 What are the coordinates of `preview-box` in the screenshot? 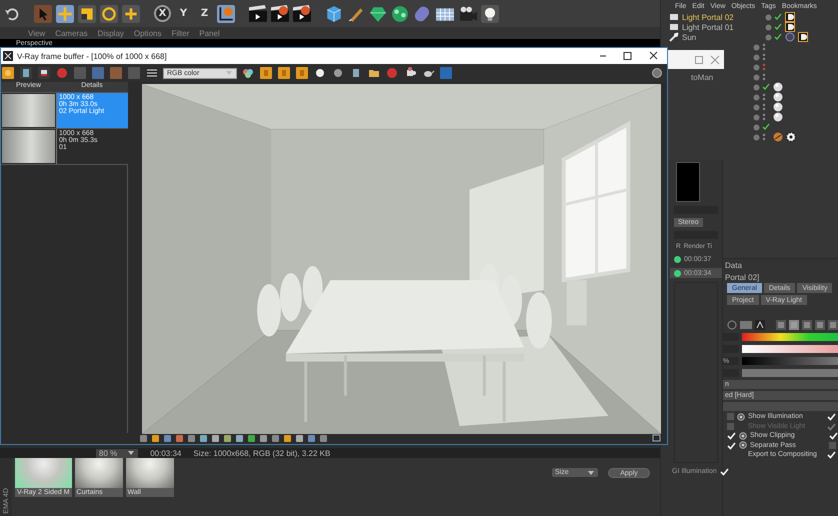 It's located at (688, 182).